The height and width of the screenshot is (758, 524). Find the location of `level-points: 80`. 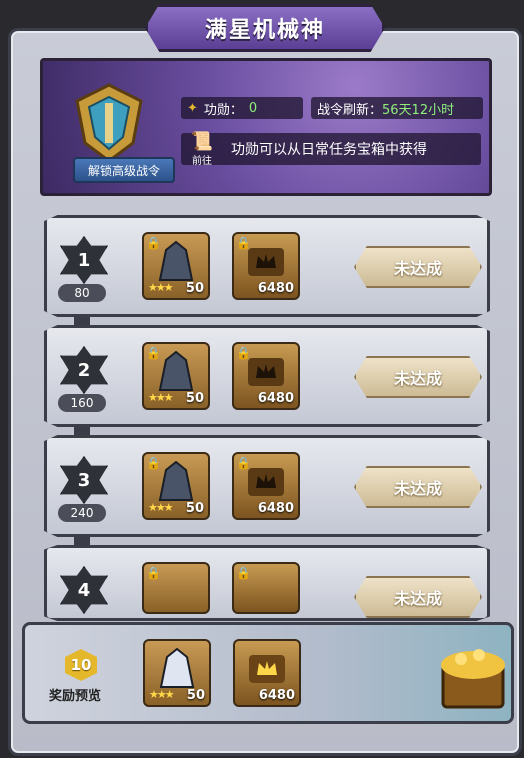

level-points: 80 is located at coordinates (82, 293).